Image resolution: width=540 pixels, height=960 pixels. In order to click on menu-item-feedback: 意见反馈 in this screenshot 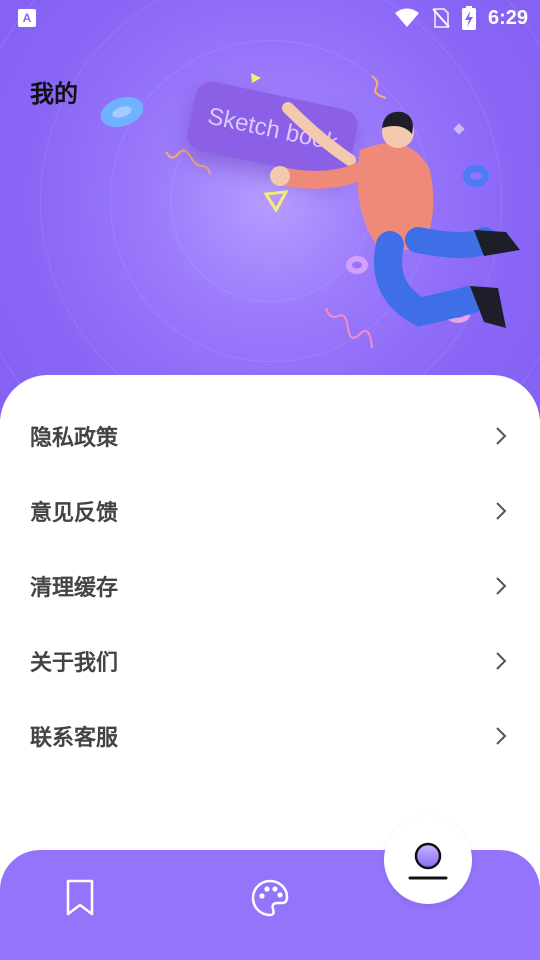, I will do `click(270, 510)`.